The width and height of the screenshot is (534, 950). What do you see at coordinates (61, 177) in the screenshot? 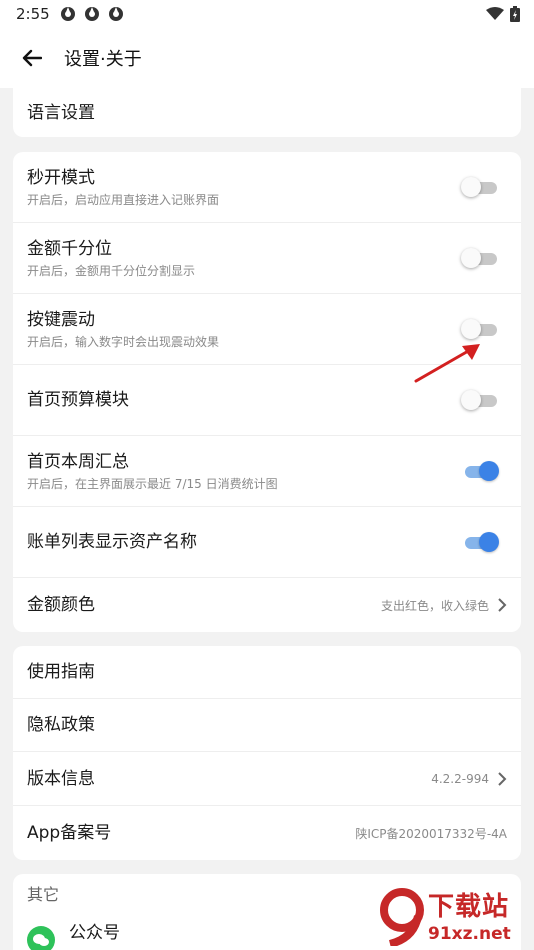
I see `setting-label: 秒开模式` at bounding box center [61, 177].